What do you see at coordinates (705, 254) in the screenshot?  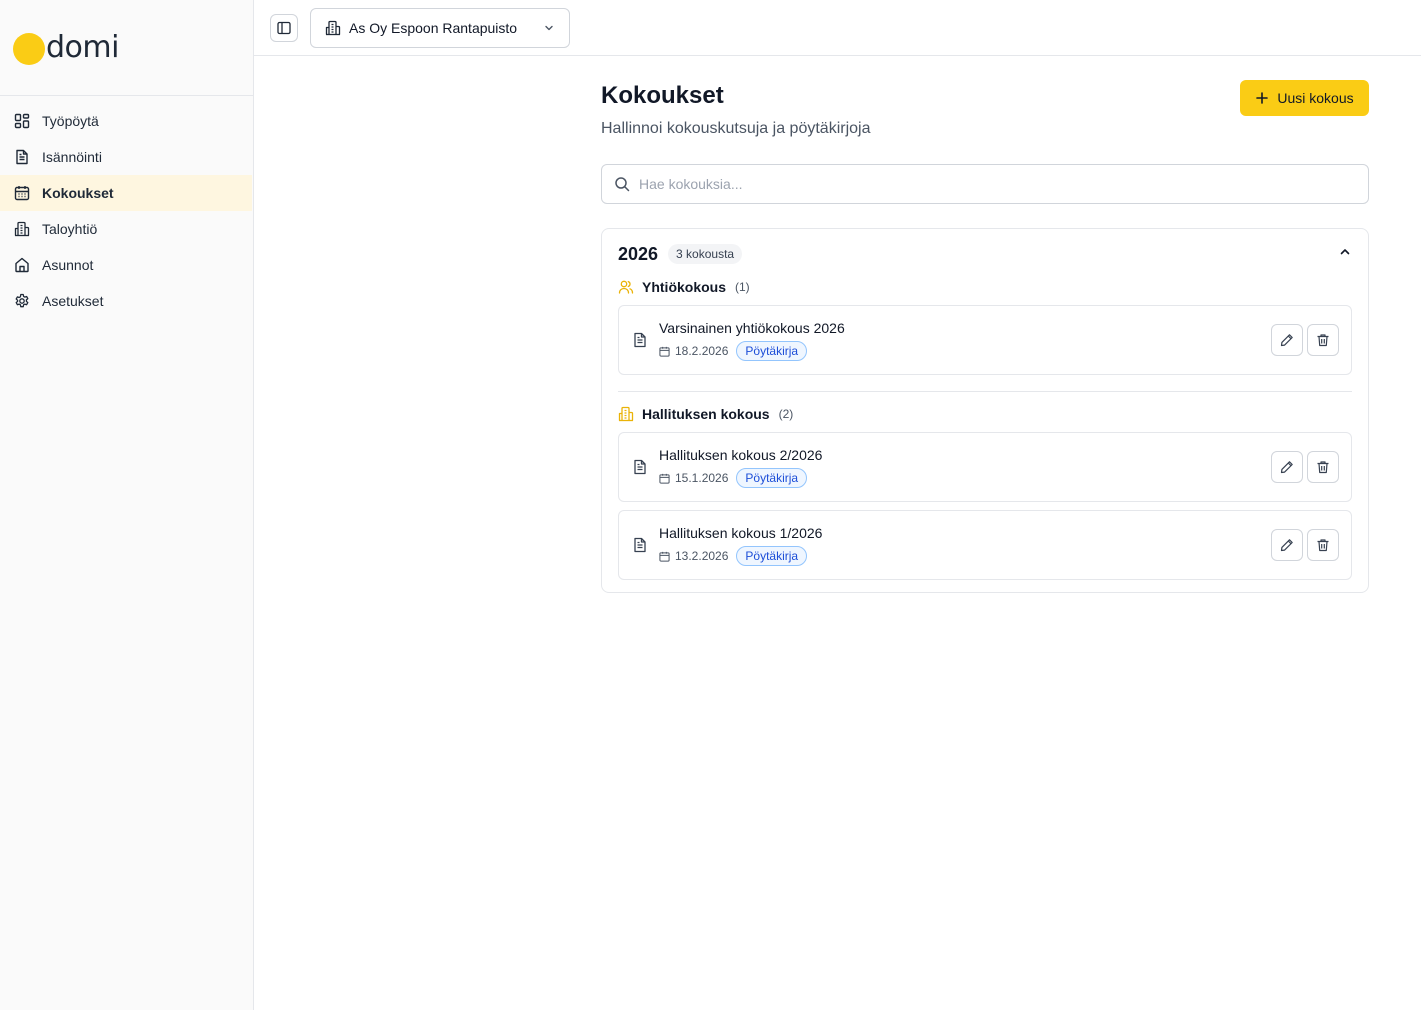 I see `meeting-count-badge: 3 kokousta` at bounding box center [705, 254].